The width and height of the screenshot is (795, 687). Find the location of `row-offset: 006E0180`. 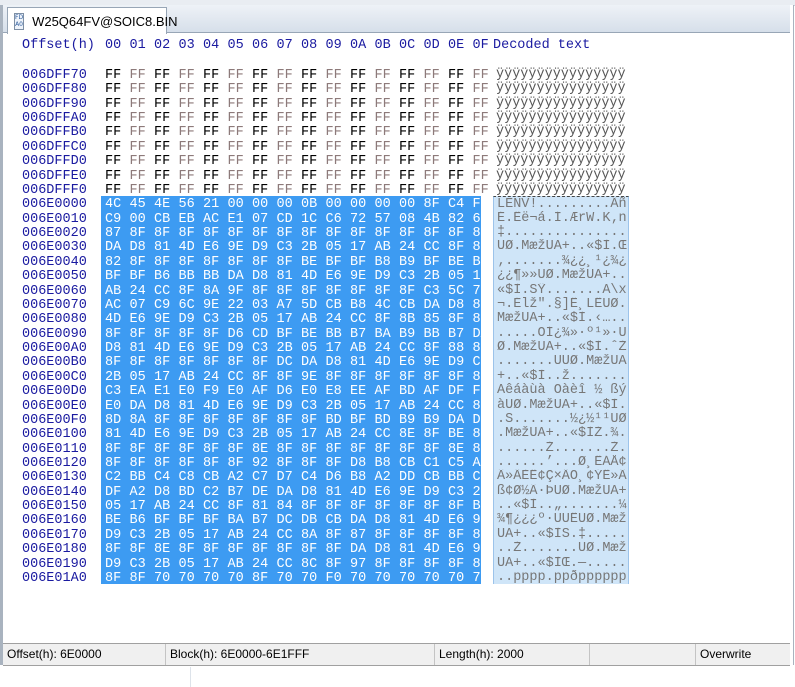

row-offset: 006E0180 is located at coordinates (54, 549).